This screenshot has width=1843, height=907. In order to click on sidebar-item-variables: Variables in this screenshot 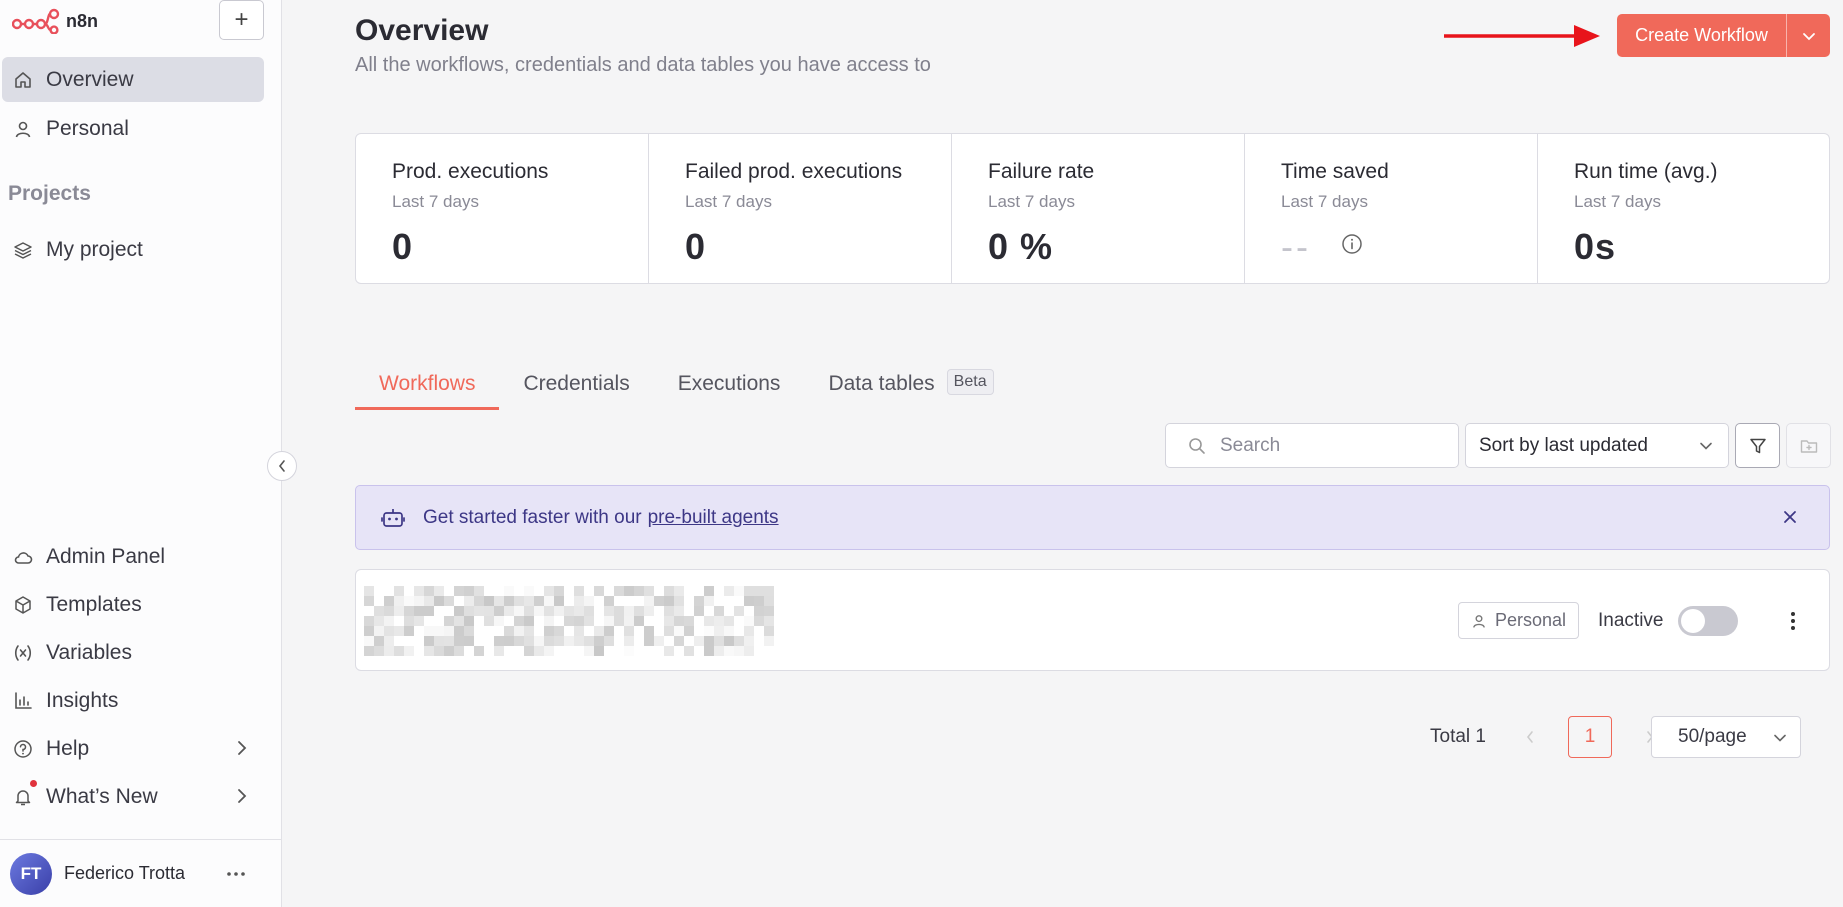, I will do `click(133, 652)`.